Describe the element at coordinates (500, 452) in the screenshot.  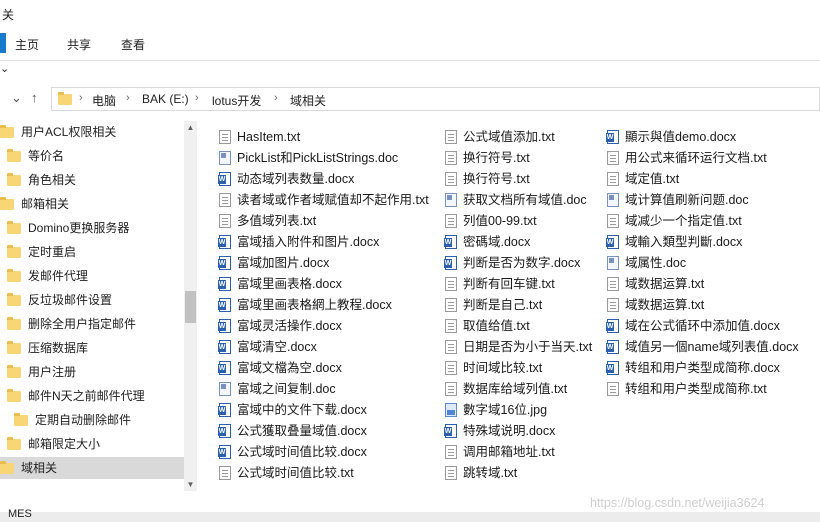
I see `file-item: 调用邮箱地址.txt` at that location.